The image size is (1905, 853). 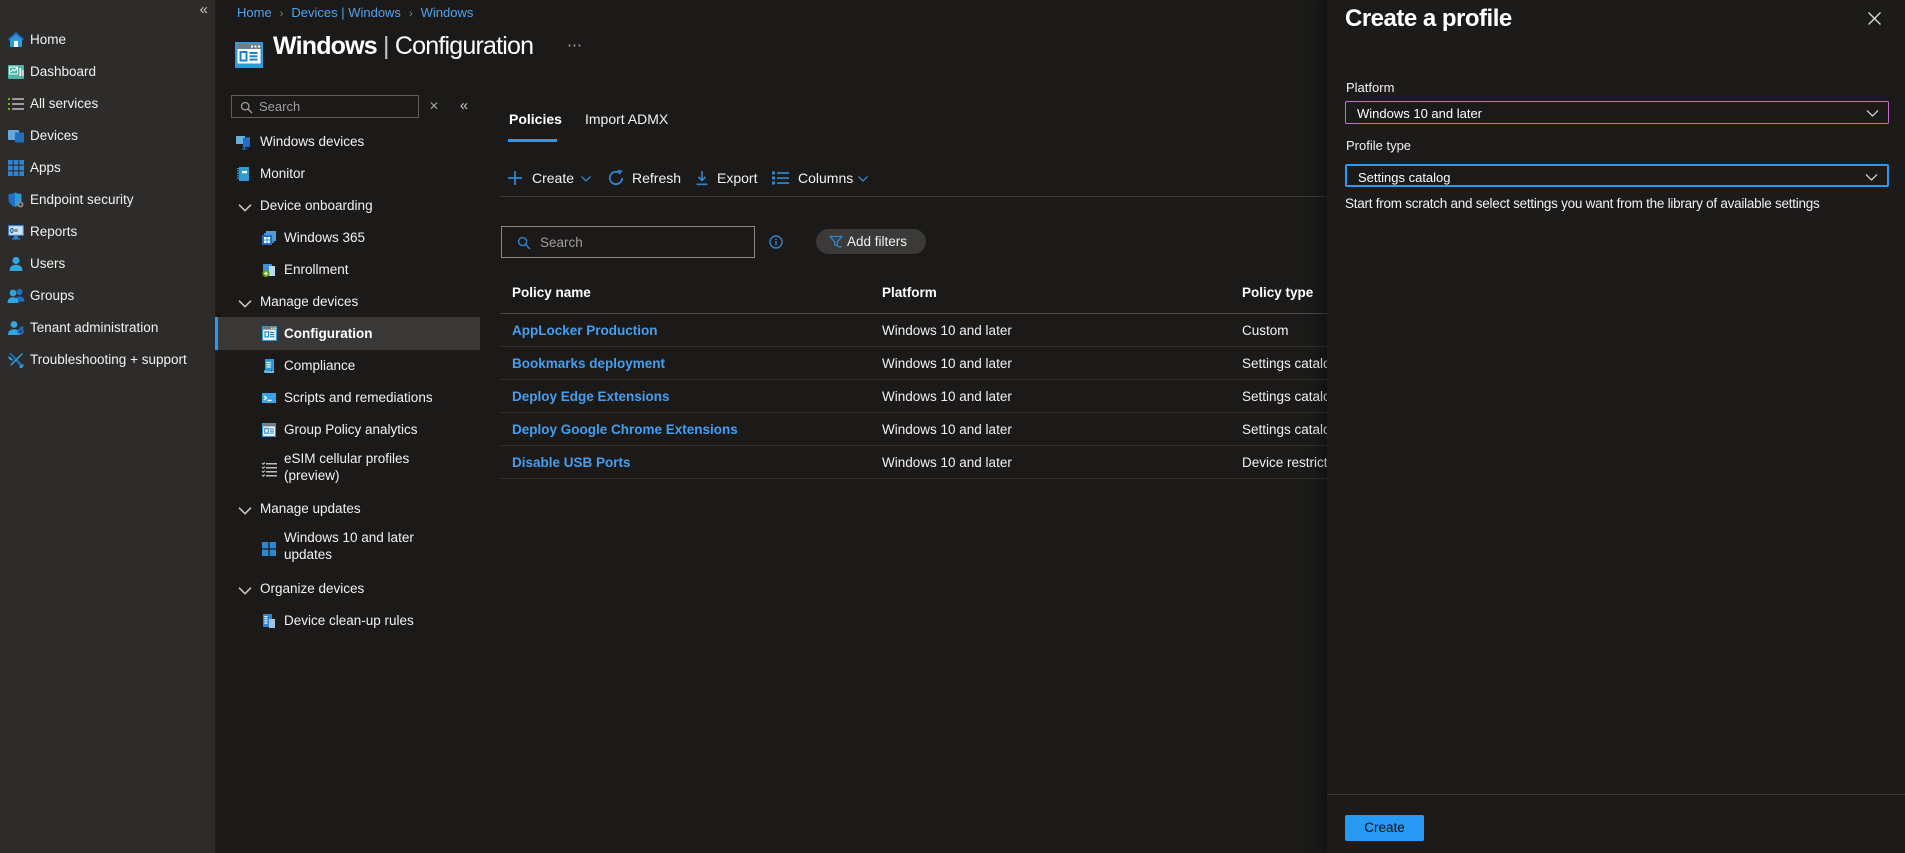 I want to click on svg-text: 0≡, so click(x=14, y=231).